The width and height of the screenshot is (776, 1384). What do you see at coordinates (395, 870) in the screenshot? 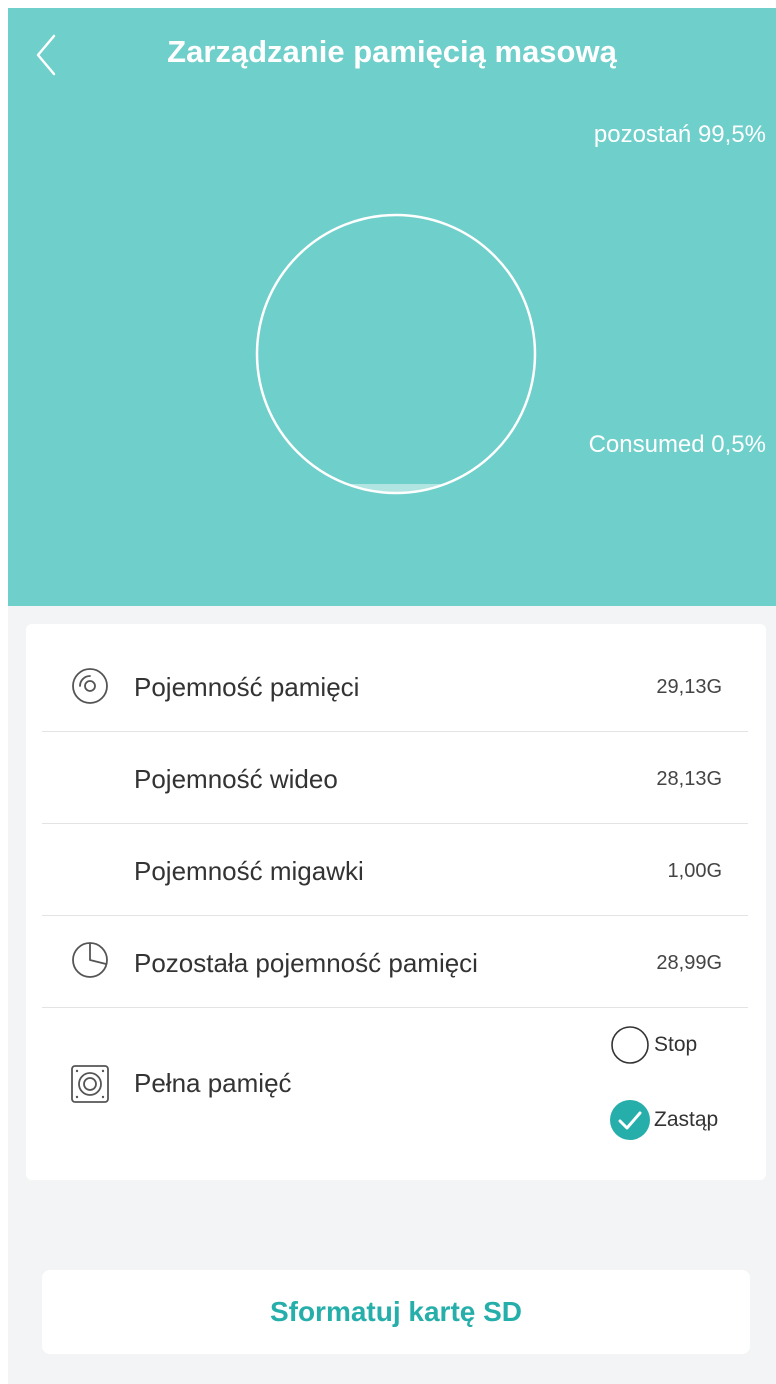
I see `snapshot-capacity-row: Pojemność migawki 1,00G` at bounding box center [395, 870].